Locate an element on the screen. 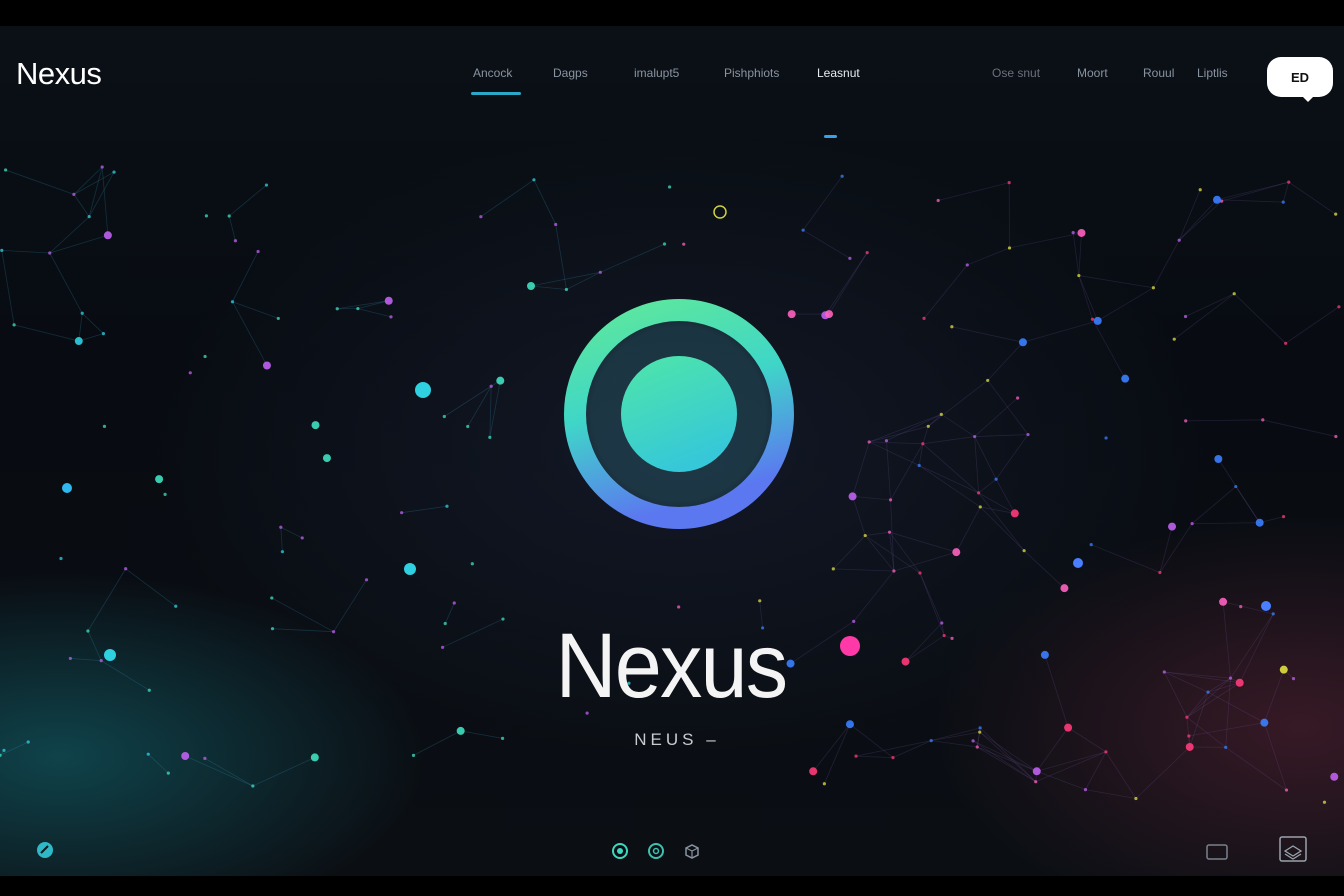 Image resolution: width=1344 pixels, height=896 pixels. ring-icon is located at coordinates (656, 851).